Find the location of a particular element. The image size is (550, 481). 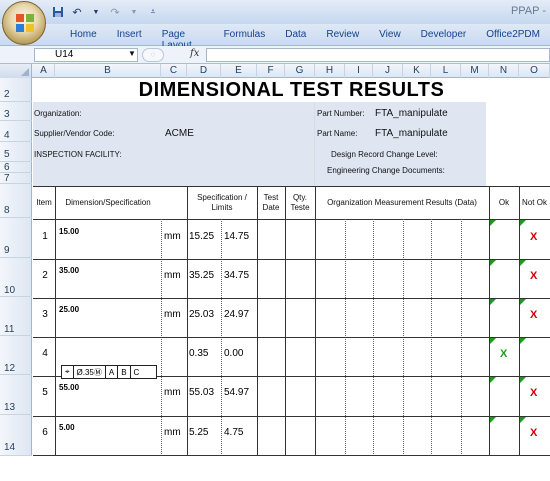

office-logo-icon is located at coordinates (25, 23).